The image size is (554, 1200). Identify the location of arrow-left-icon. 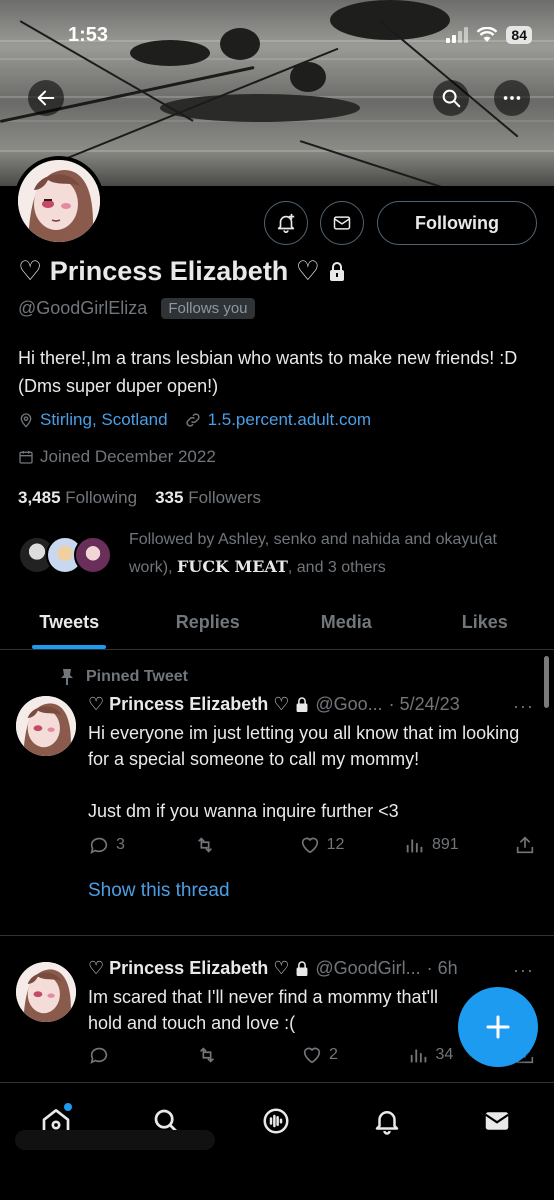
(46, 98).